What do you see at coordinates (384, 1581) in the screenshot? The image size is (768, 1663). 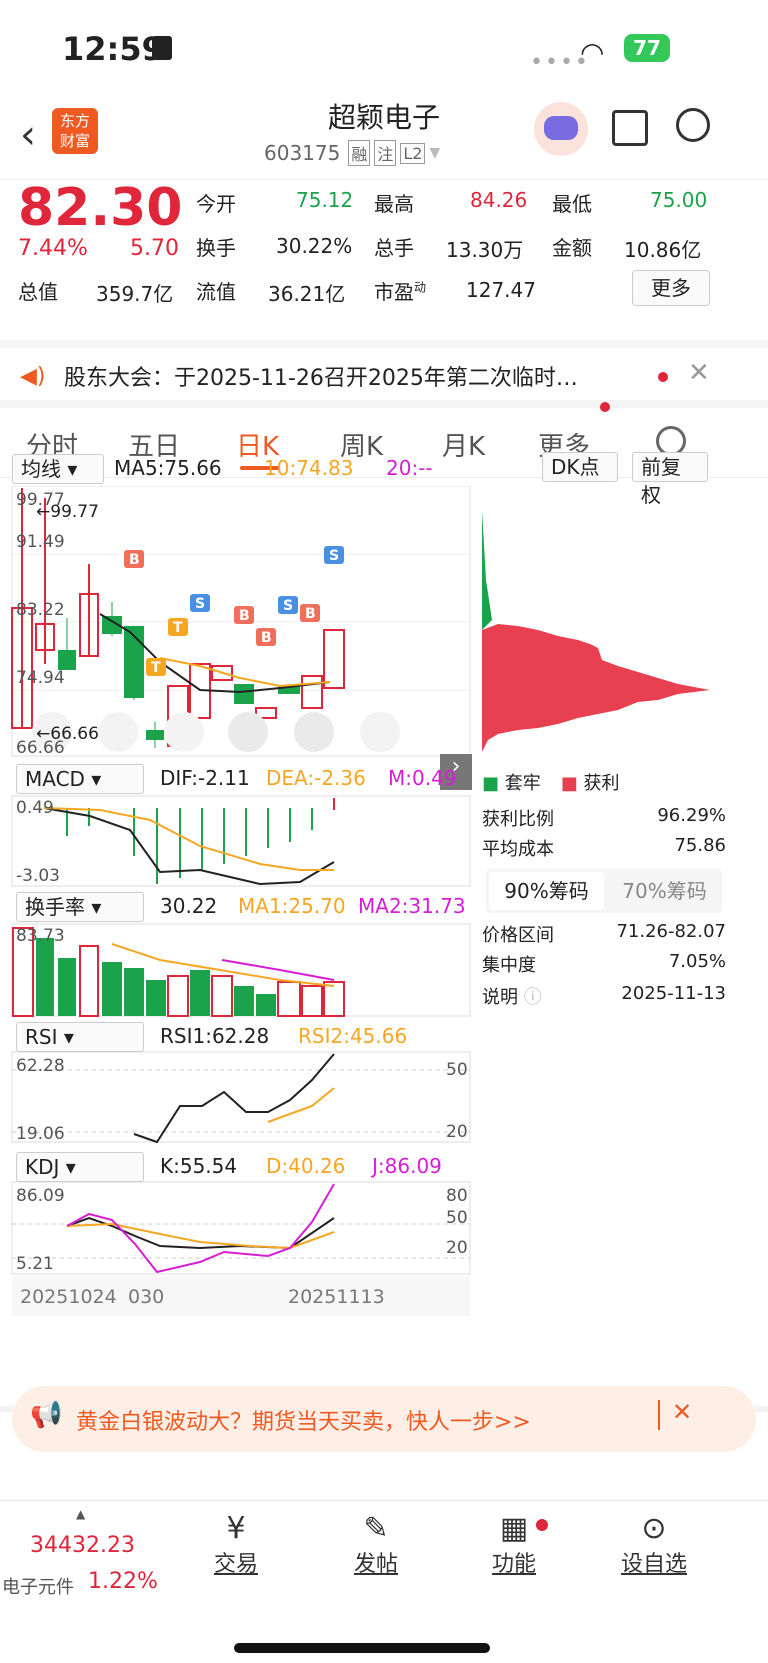 I see `bottom-toolbar: ▲ 34432.23 电子元件 1.22% ¥ 交易 ✎ 发帖 ▦ 功能 ⊙ 设自选` at bounding box center [384, 1581].